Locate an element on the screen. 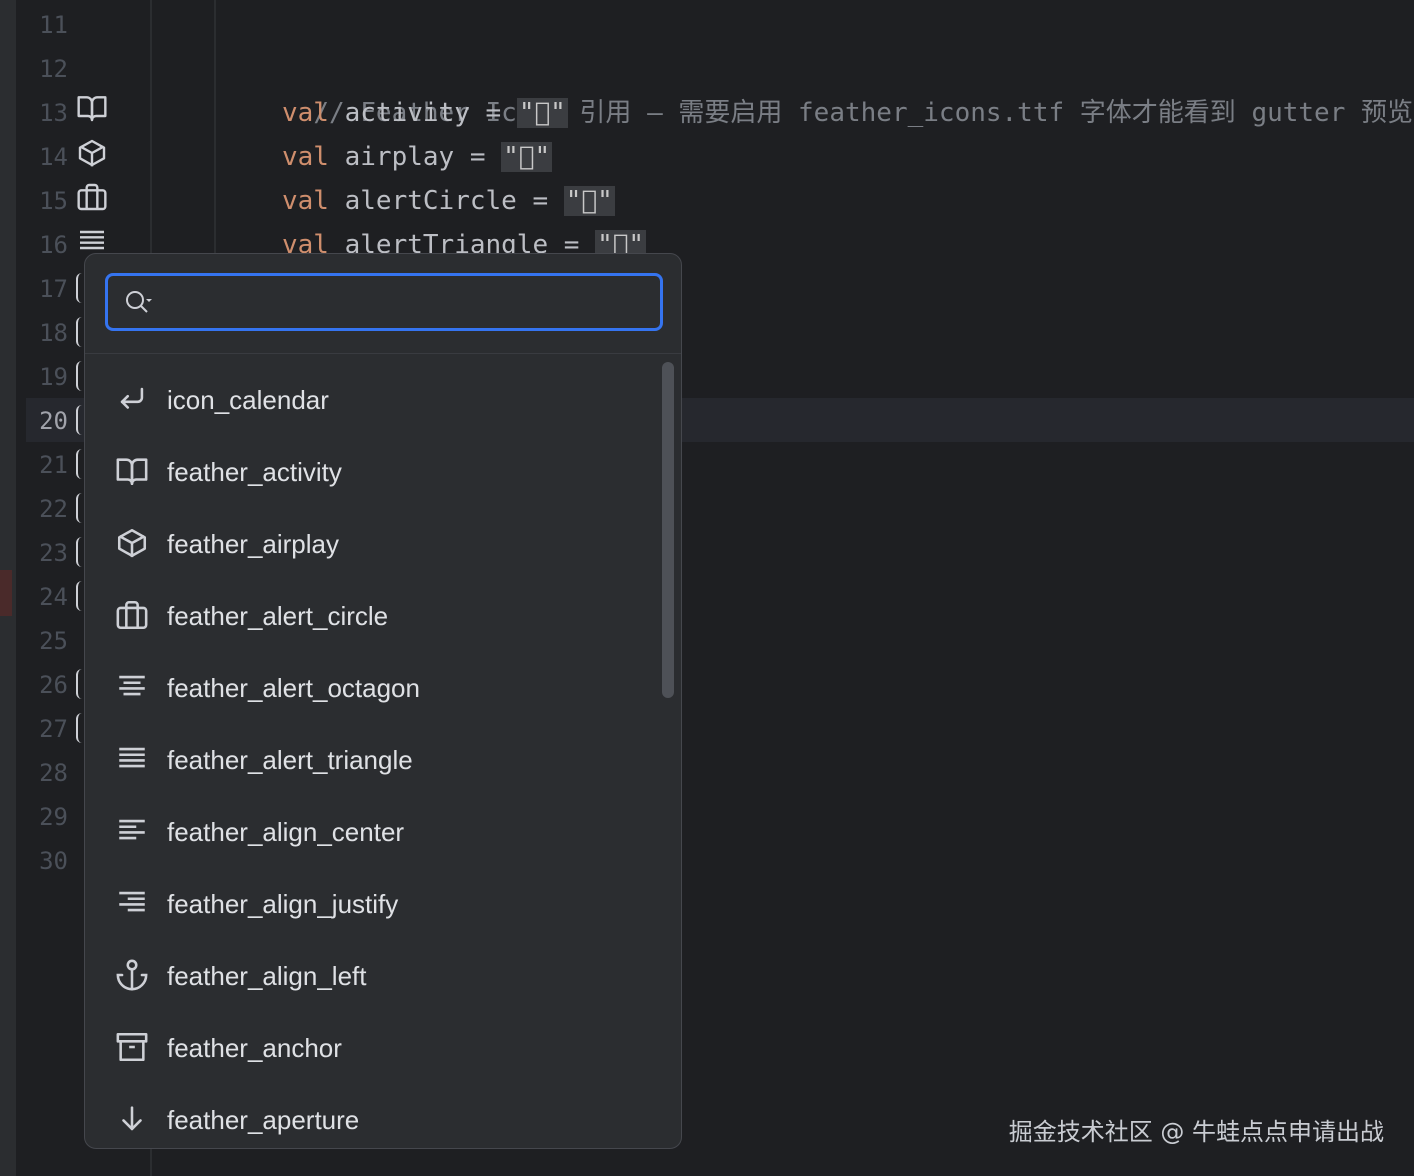 Image resolution: width=1414 pixels, height=1176 pixels. string-literal: "" is located at coordinates (527, 157).